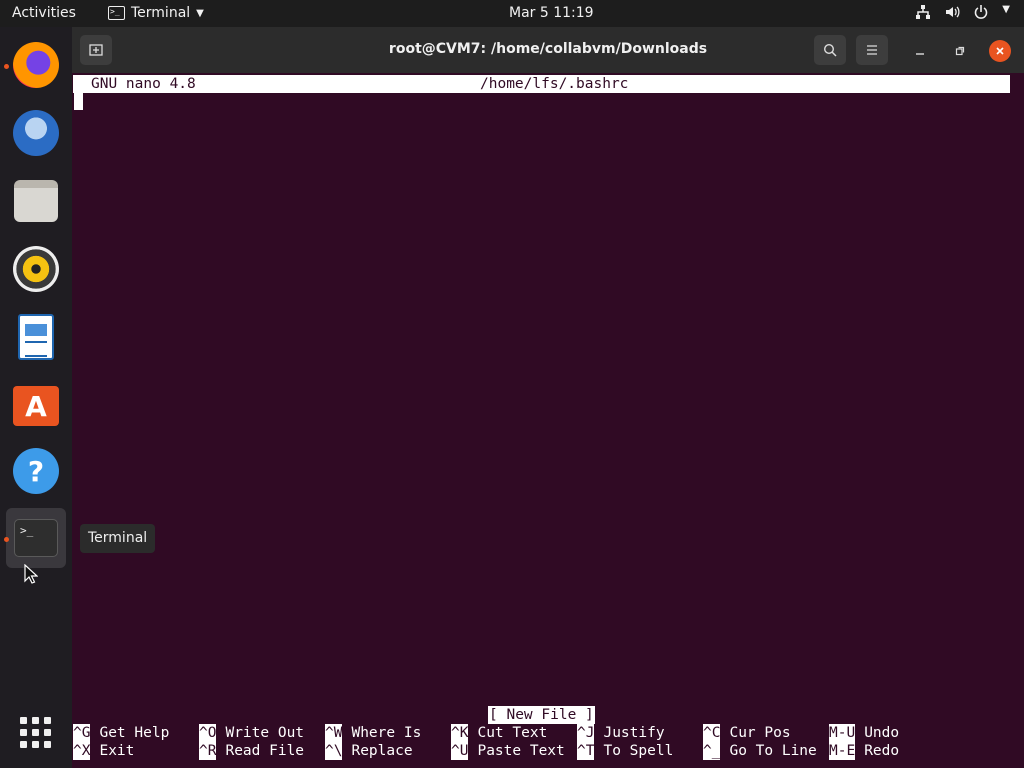  I want to click on nano-shortcut: ^_ Go To Line, so click(760, 751).